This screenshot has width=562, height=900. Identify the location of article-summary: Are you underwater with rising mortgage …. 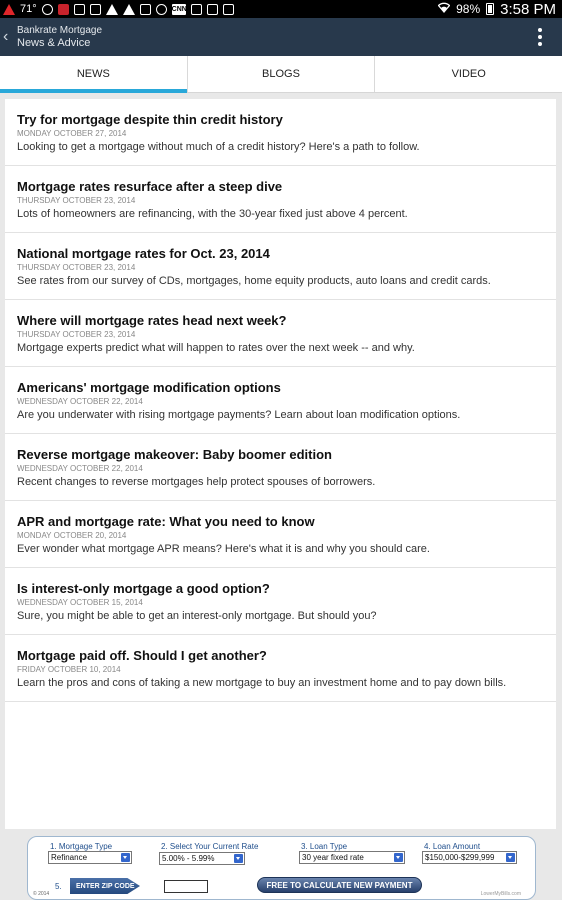
(239, 415).